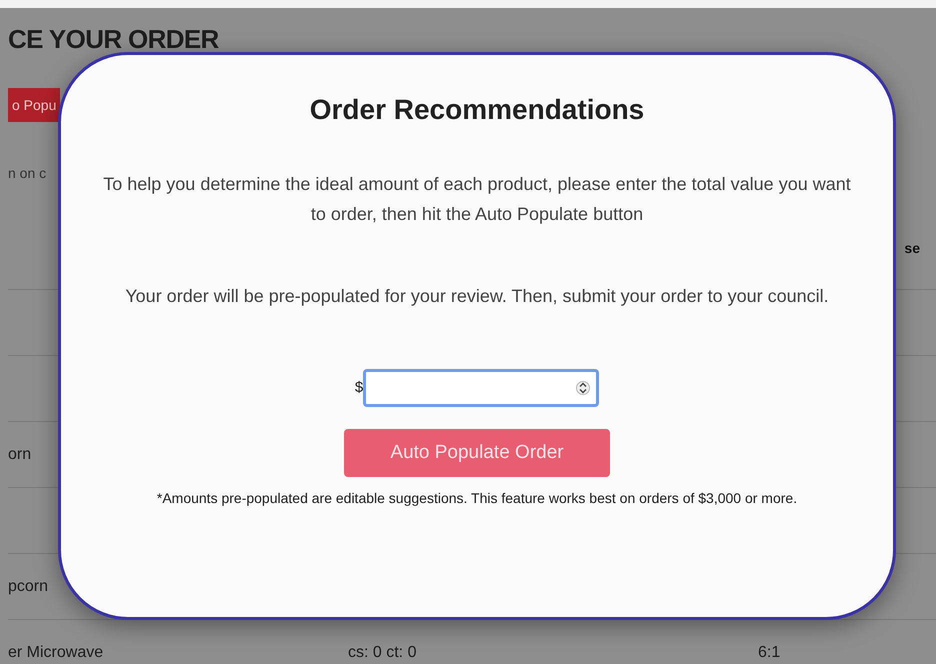  What do you see at coordinates (477, 453) in the screenshot?
I see `auto-populate-order-button: Auto Populate Order` at bounding box center [477, 453].